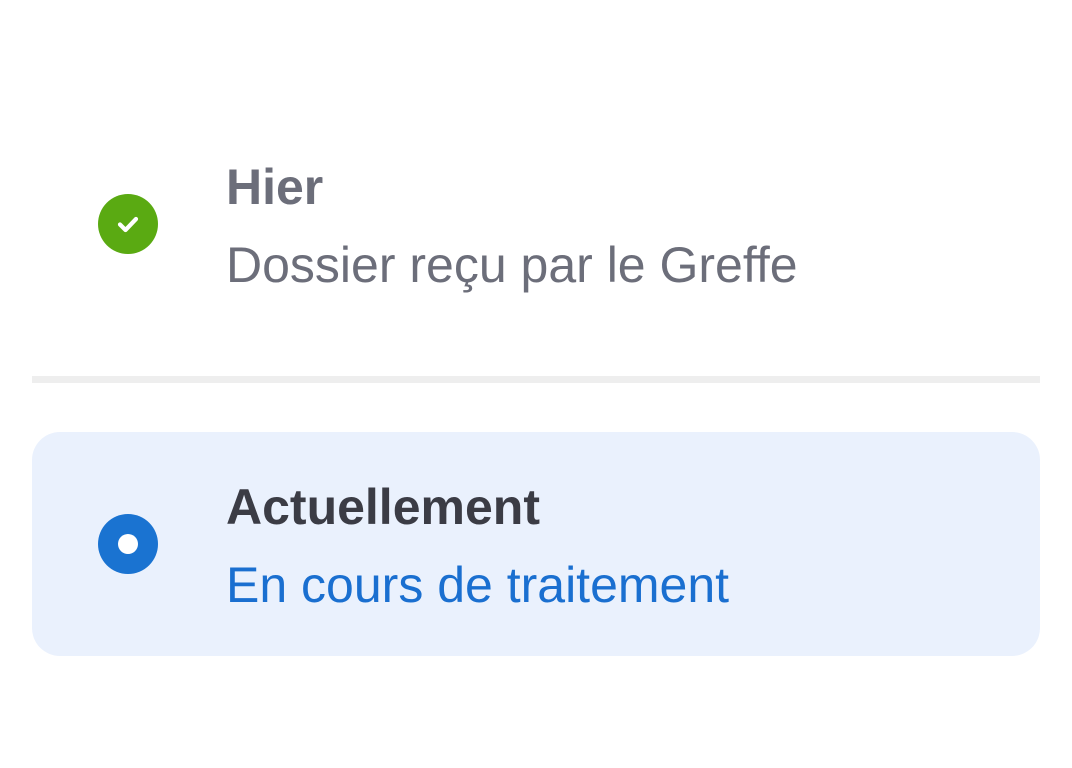 The image size is (1072, 768). I want to click on timeline-divider, so click(536, 379).